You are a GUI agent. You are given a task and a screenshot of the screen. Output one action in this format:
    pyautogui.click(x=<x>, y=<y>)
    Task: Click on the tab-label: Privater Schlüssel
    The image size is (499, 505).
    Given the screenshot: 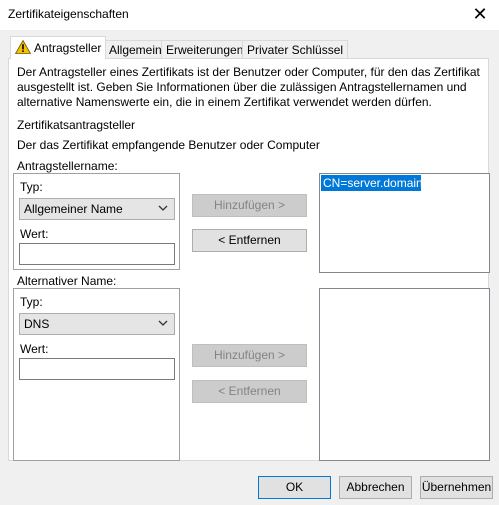 What is the action you would take?
    pyautogui.click(x=295, y=50)
    